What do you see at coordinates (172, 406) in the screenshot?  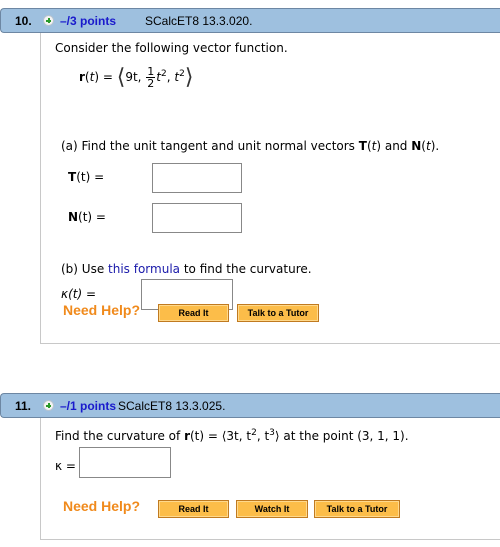 I see `question-source: SCalcET8 13.3.025.` at bounding box center [172, 406].